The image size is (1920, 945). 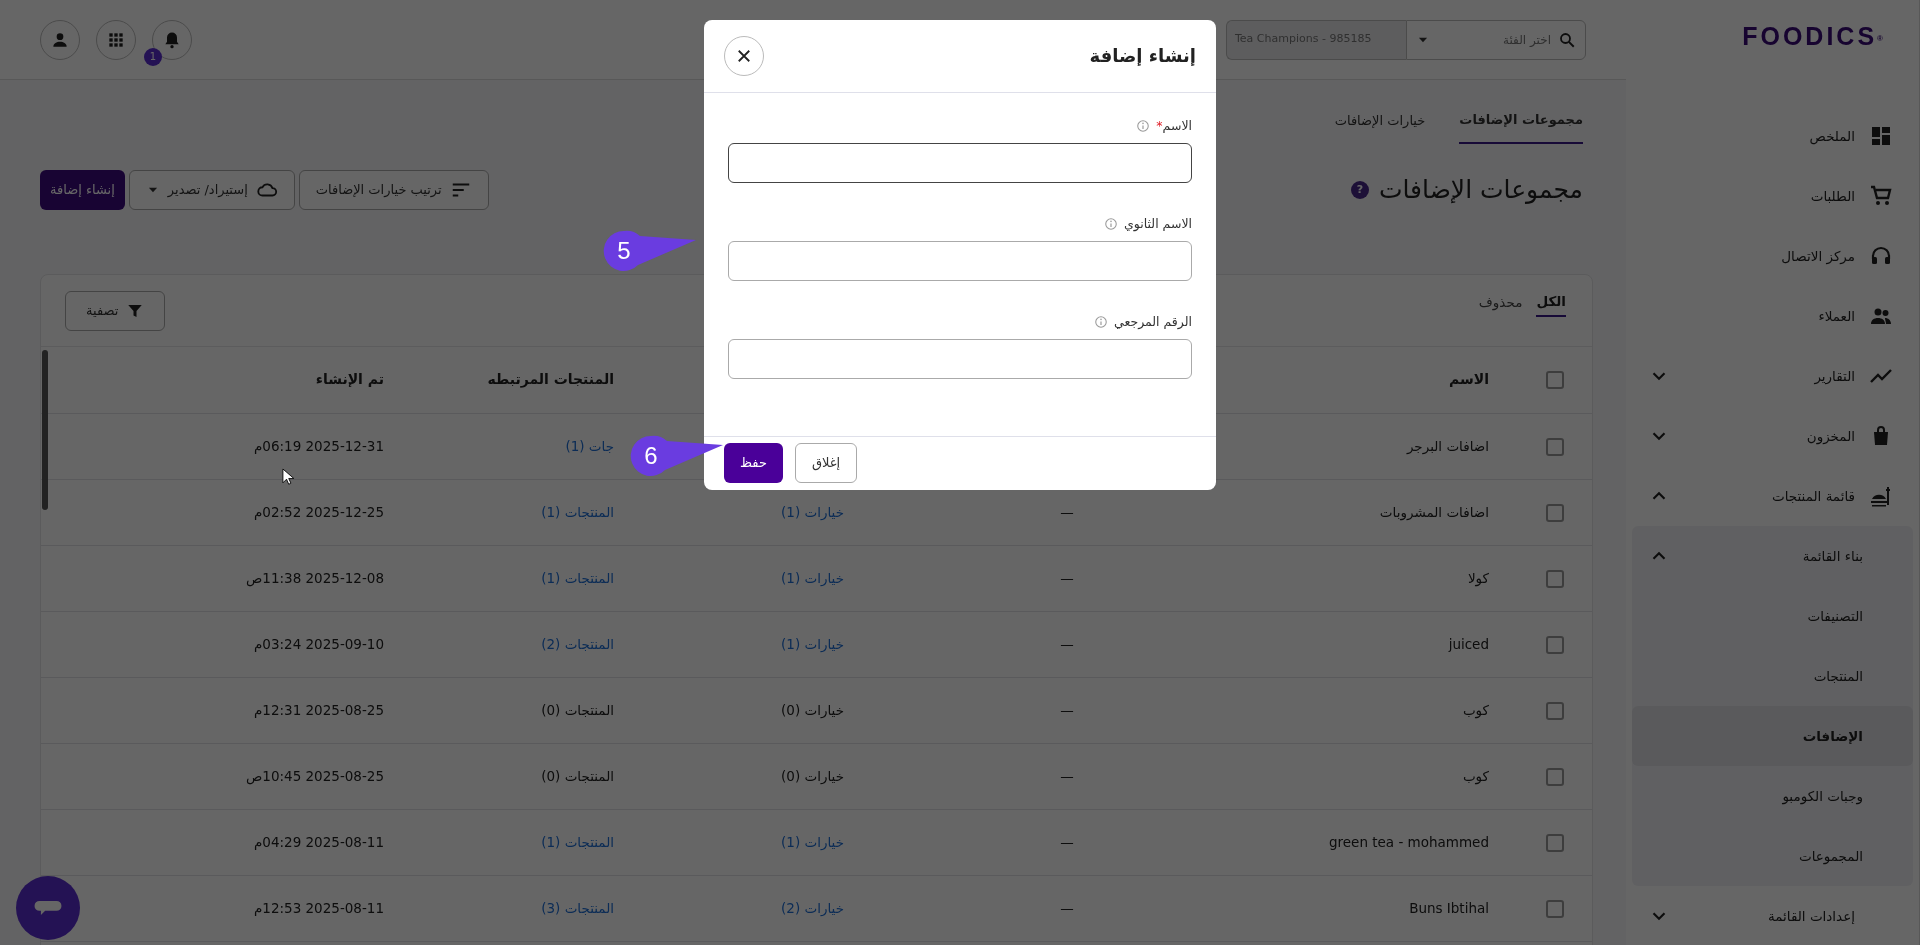 I want to click on table-cell: كولا, so click(x=1478, y=577).